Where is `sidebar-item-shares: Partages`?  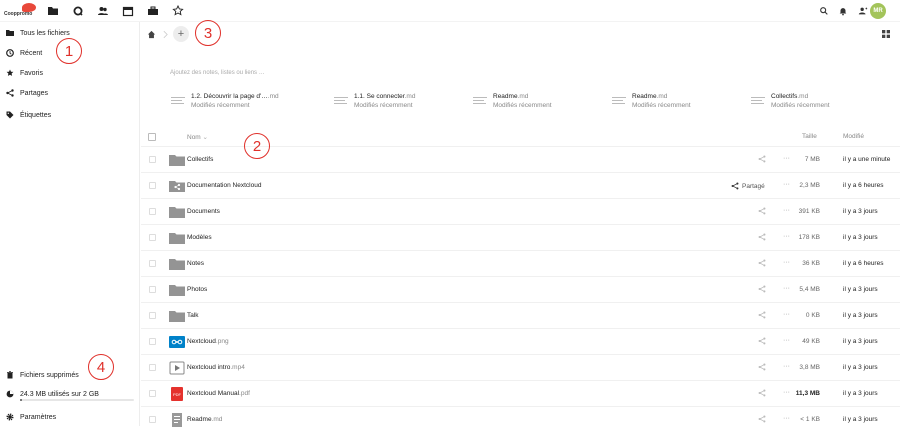
sidebar-item-shares: Partages is located at coordinates (27, 93).